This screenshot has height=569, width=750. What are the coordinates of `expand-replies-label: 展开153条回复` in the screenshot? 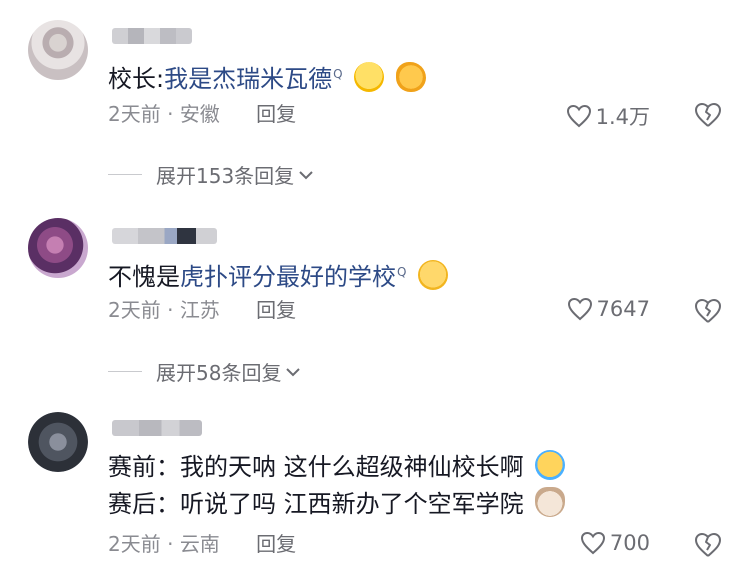 It's located at (225, 176).